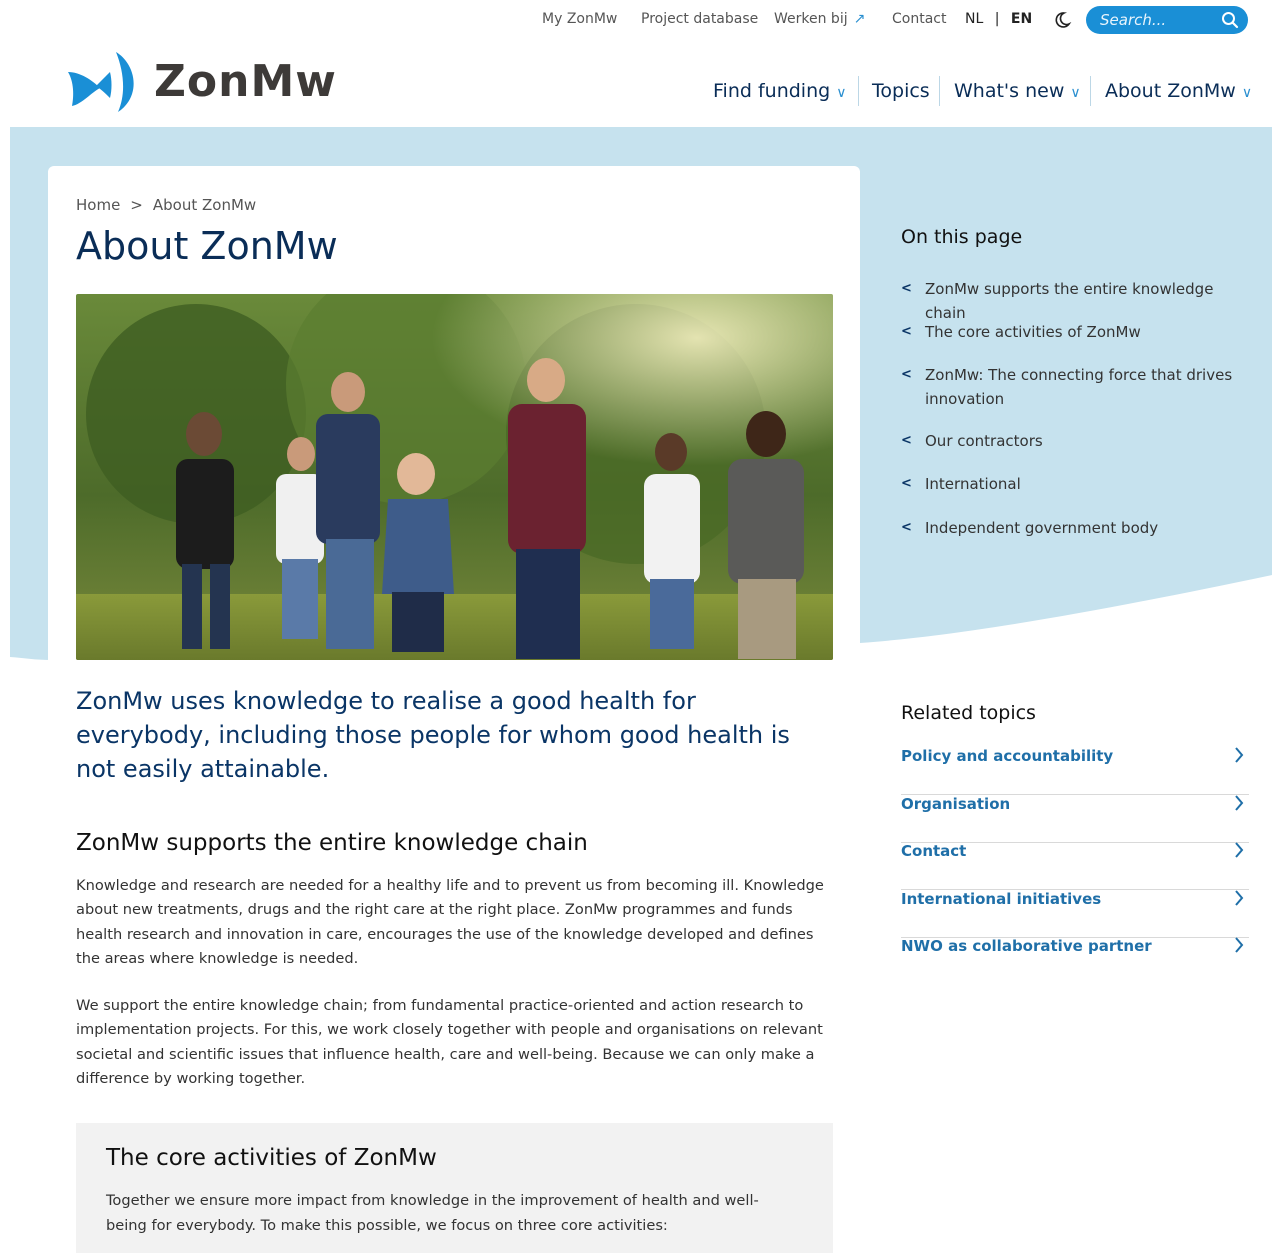 This screenshot has width=1272, height=1253. I want to click on project-database-link: Project database, so click(699, 19).